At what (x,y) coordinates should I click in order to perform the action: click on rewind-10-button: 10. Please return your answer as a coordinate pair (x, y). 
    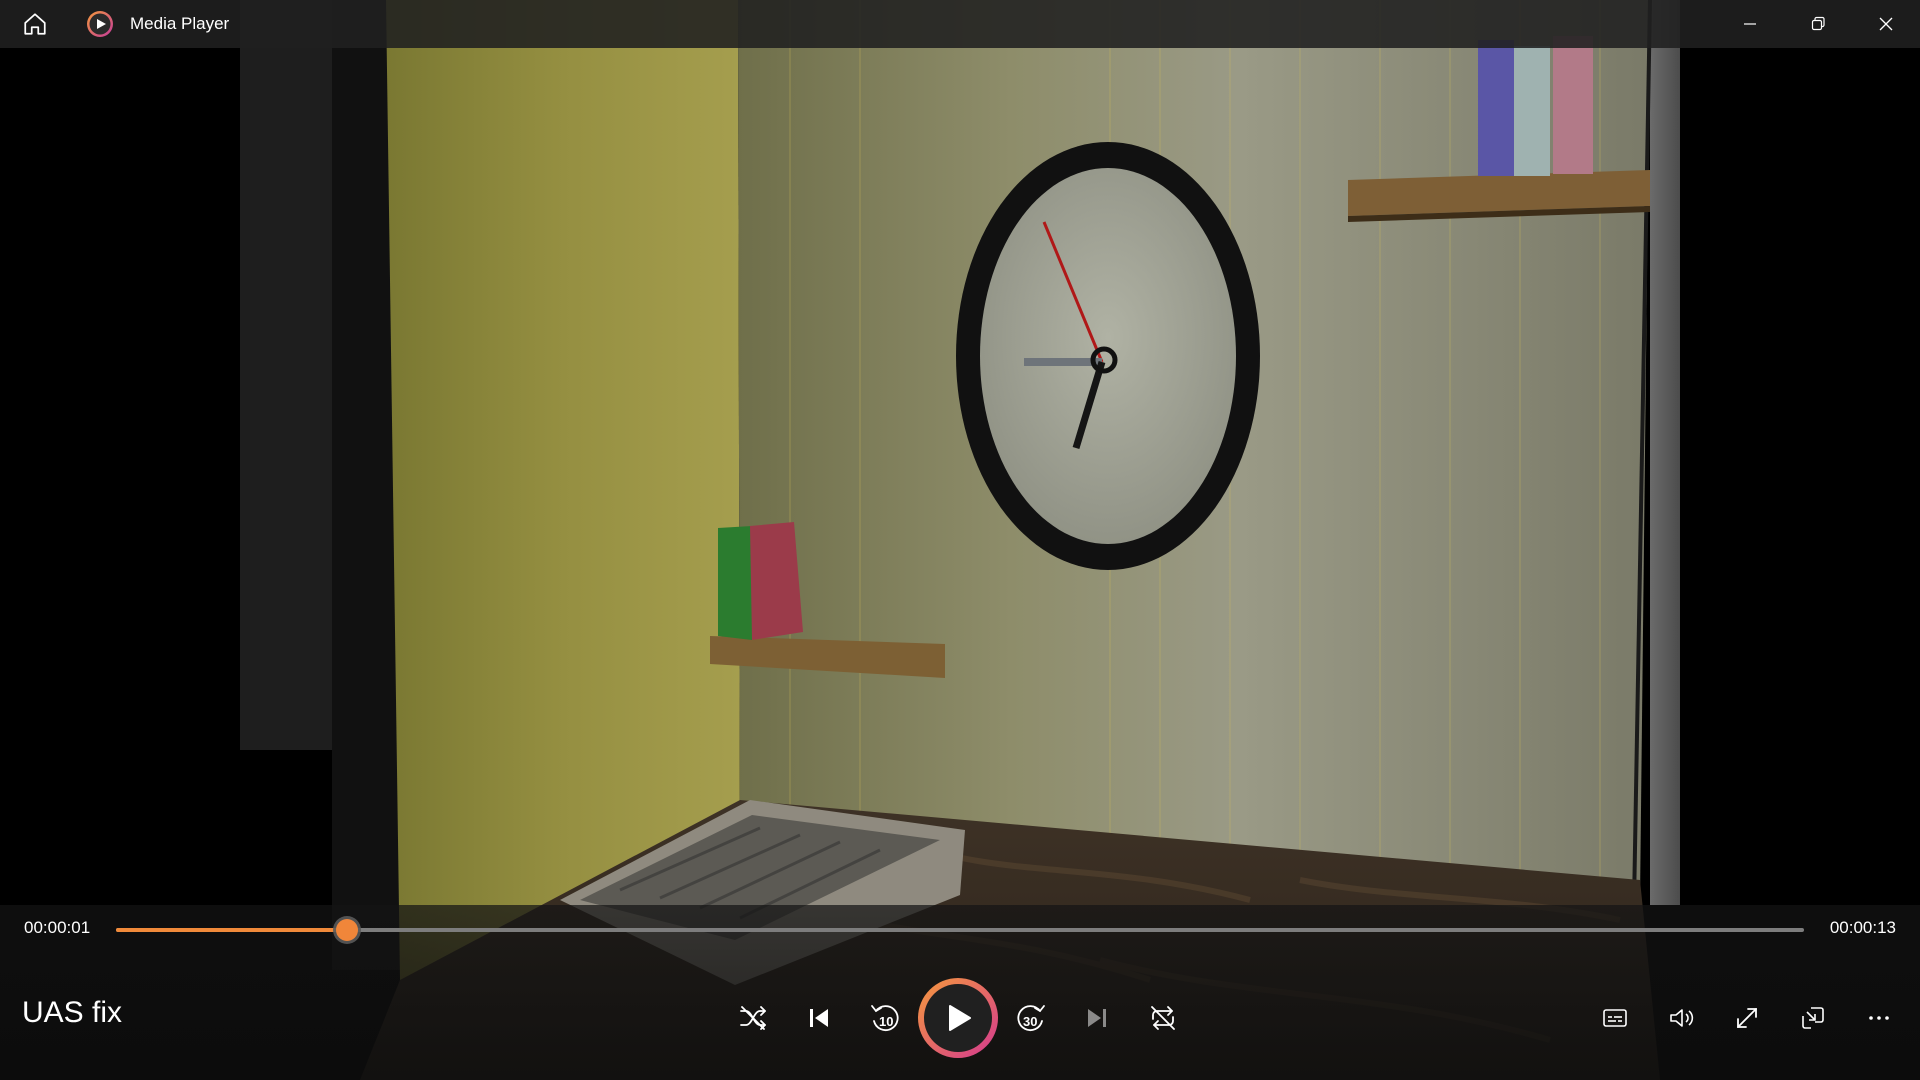
    Looking at the image, I should click on (885, 1018).